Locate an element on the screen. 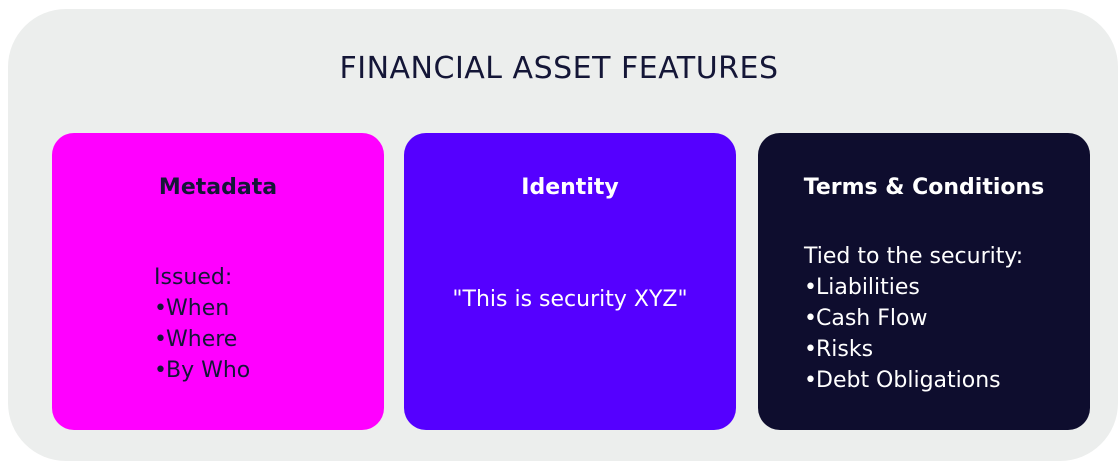  terms-list-item-debt-obligations: Debt Obligations is located at coordinates (913, 380).